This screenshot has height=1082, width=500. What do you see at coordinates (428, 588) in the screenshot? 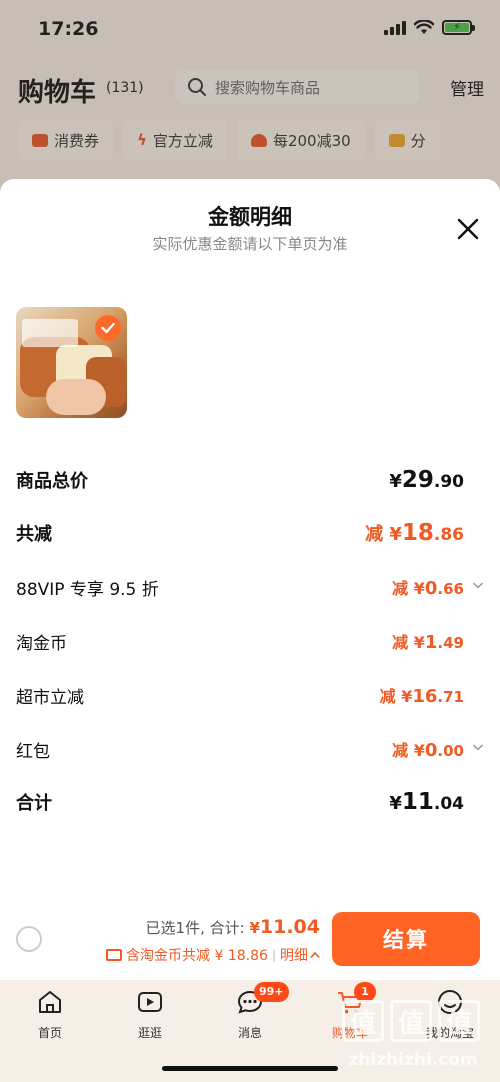
I see `row-value: 减 ¥0.66` at bounding box center [428, 588].